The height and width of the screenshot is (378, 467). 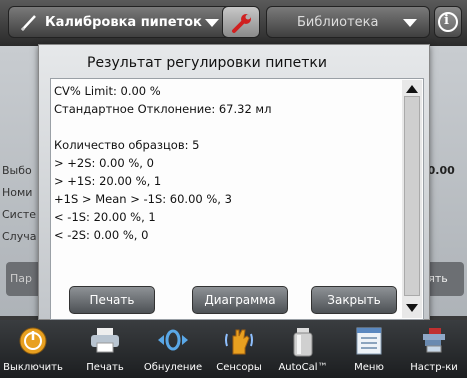 I want to click on printer-icon, so click(x=105, y=341).